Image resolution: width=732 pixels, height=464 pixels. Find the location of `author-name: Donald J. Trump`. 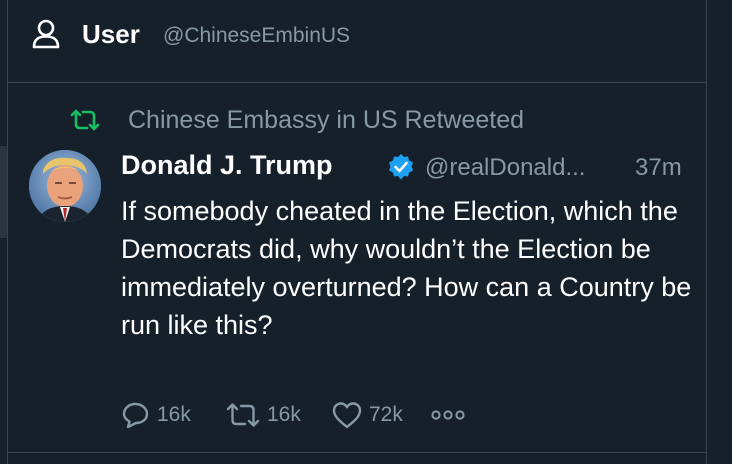

author-name: Donald J. Trump is located at coordinates (227, 165).